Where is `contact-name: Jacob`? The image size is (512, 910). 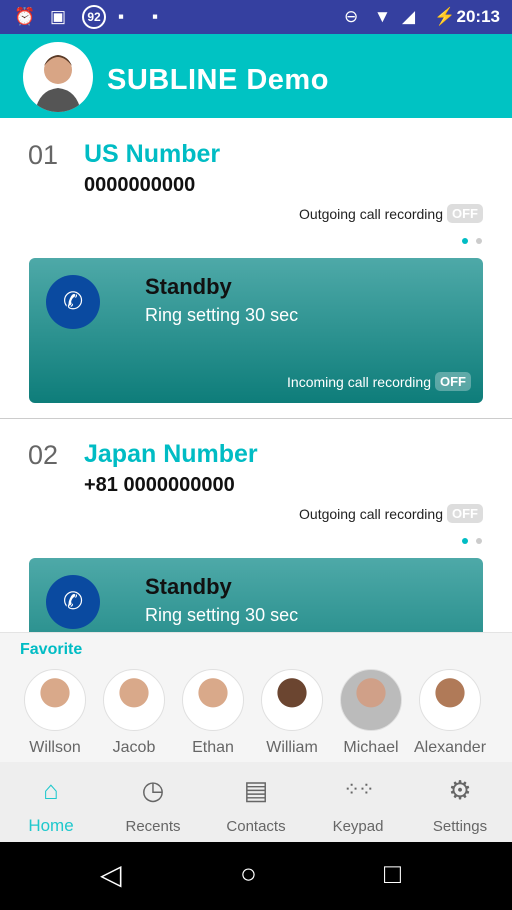 contact-name: Jacob is located at coordinates (134, 747).